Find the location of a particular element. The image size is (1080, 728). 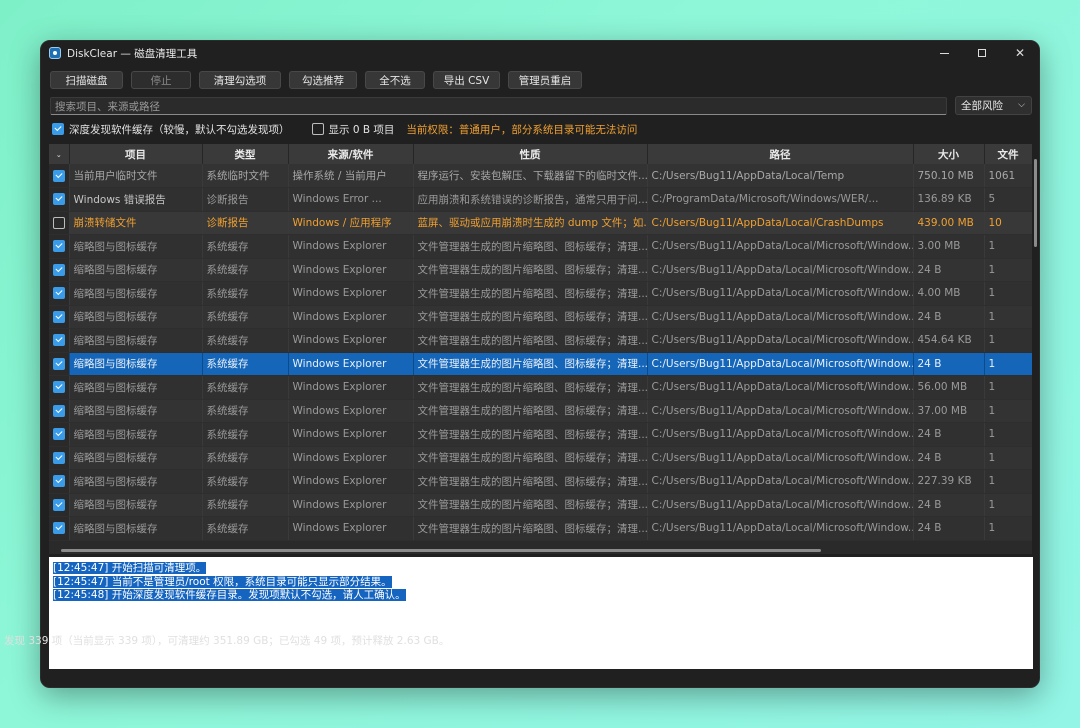

privilege-note: 当前权限：普通用户，部分系统目录可能无法访问 is located at coordinates (522, 129).